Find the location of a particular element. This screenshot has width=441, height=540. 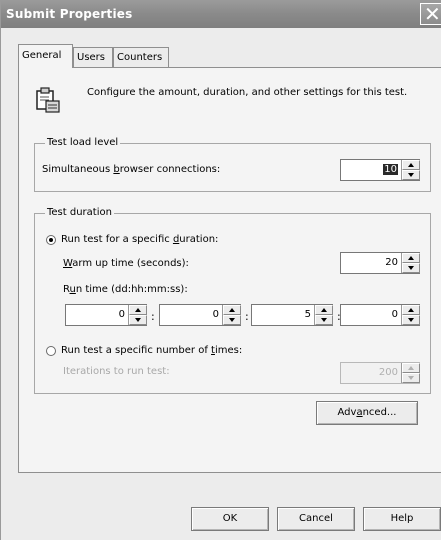

title-bar: Submit Properties ✕ is located at coordinates (221, 14).